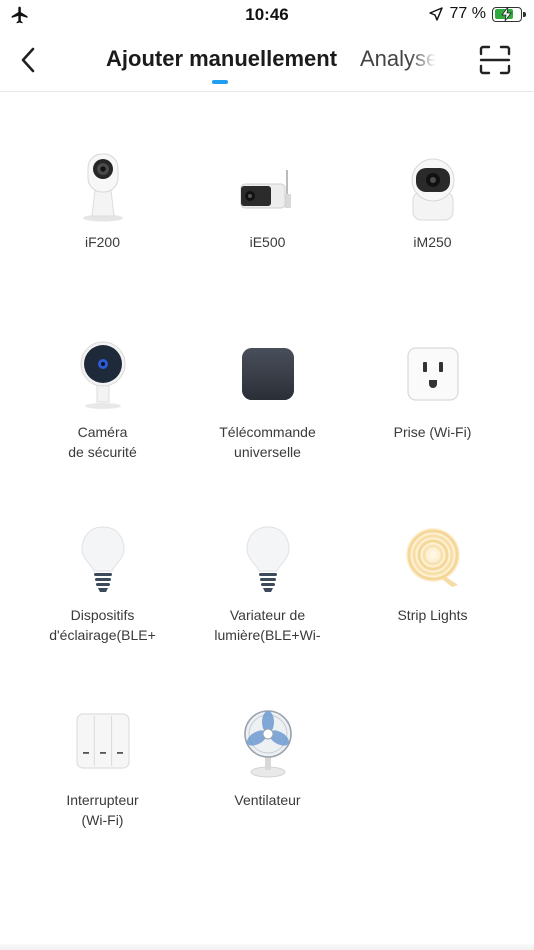 This screenshot has width=534, height=950. What do you see at coordinates (102, 242) in the screenshot?
I see `device-label: iF200` at bounding box center [102, 242].